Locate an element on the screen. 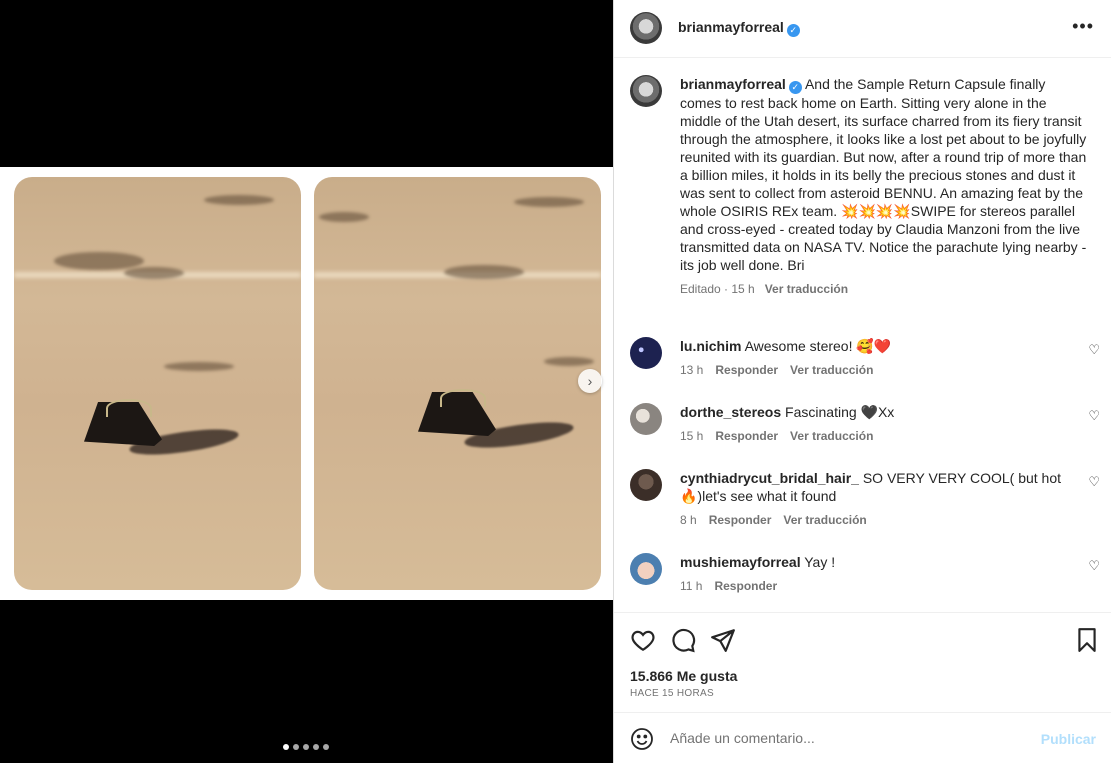 The width and height of the screenshot is (1111, 763). post-timestamp: HACE 15 HORAS is located at coordinates (672, 693).